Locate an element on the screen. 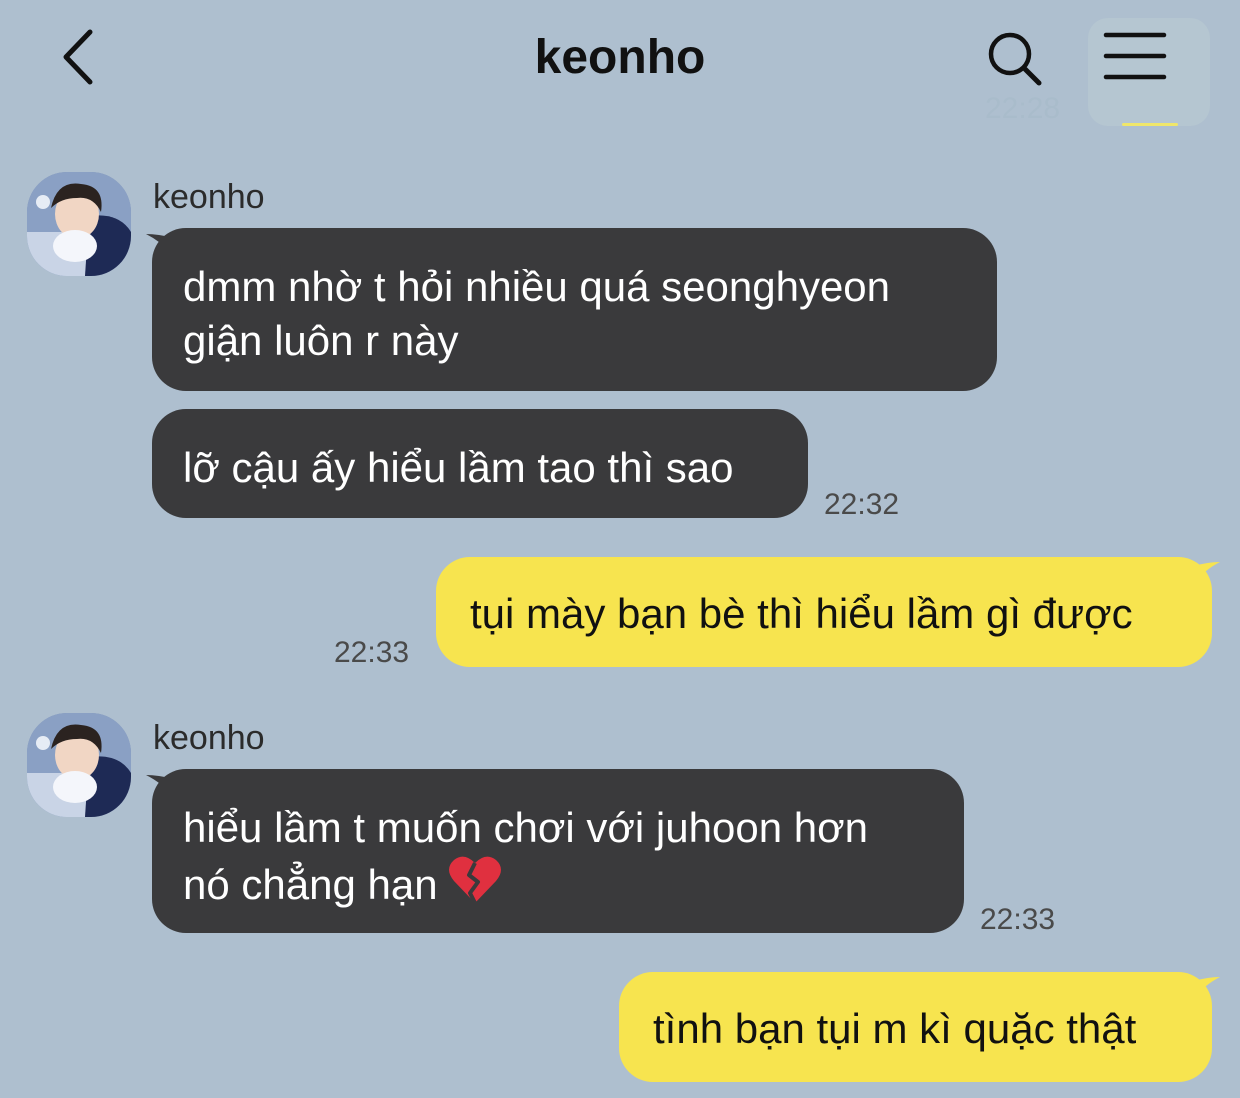  faded-timestamp: 22:28 is located at coordinates (1023, 108).